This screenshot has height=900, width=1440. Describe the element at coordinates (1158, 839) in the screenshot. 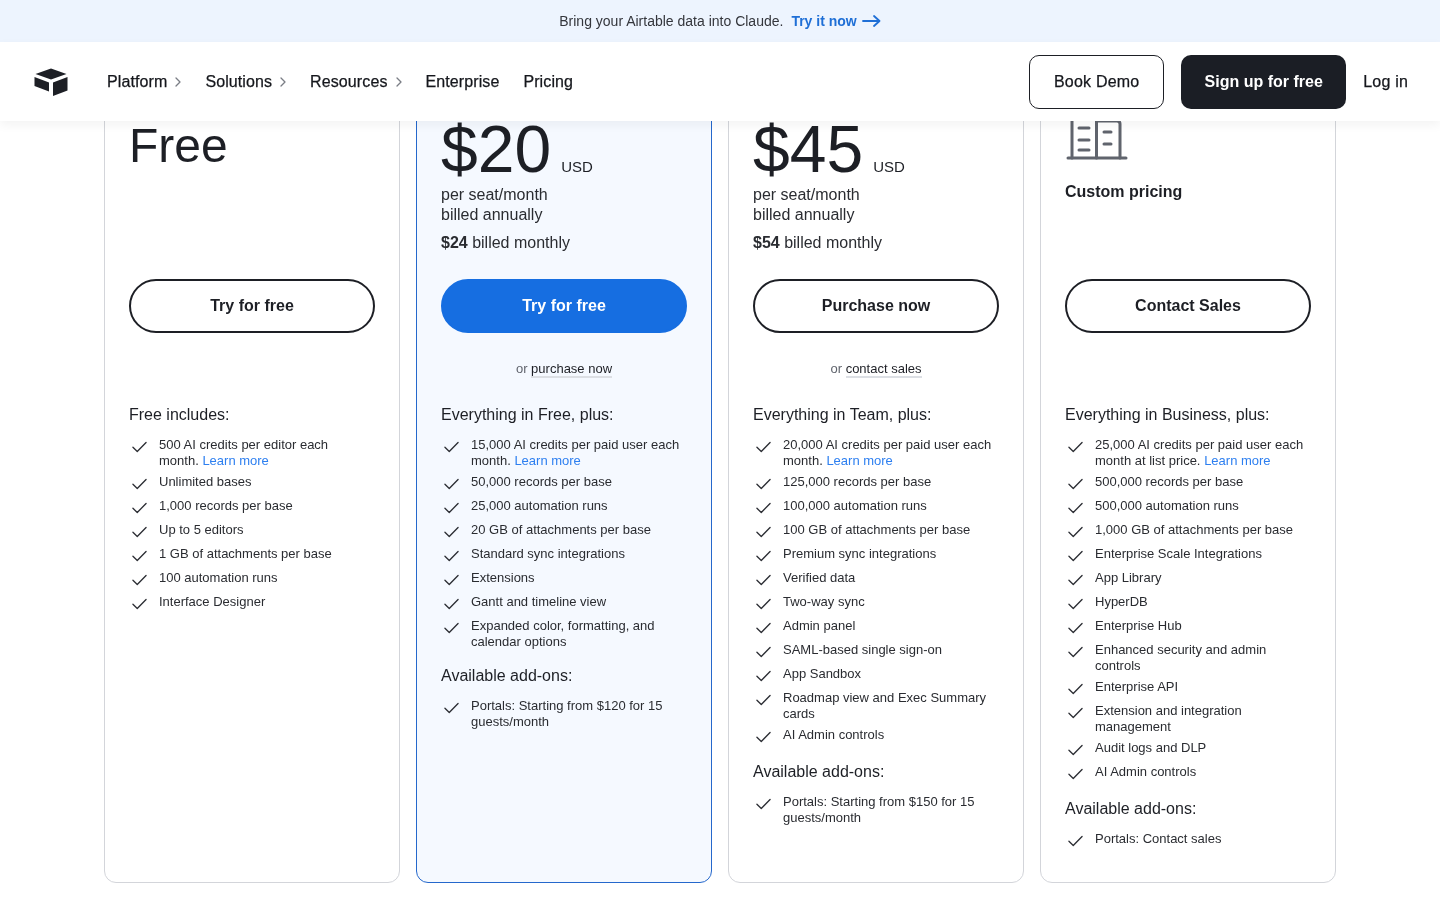

I see `add-on-text: Portals: Contact sales` at that location.